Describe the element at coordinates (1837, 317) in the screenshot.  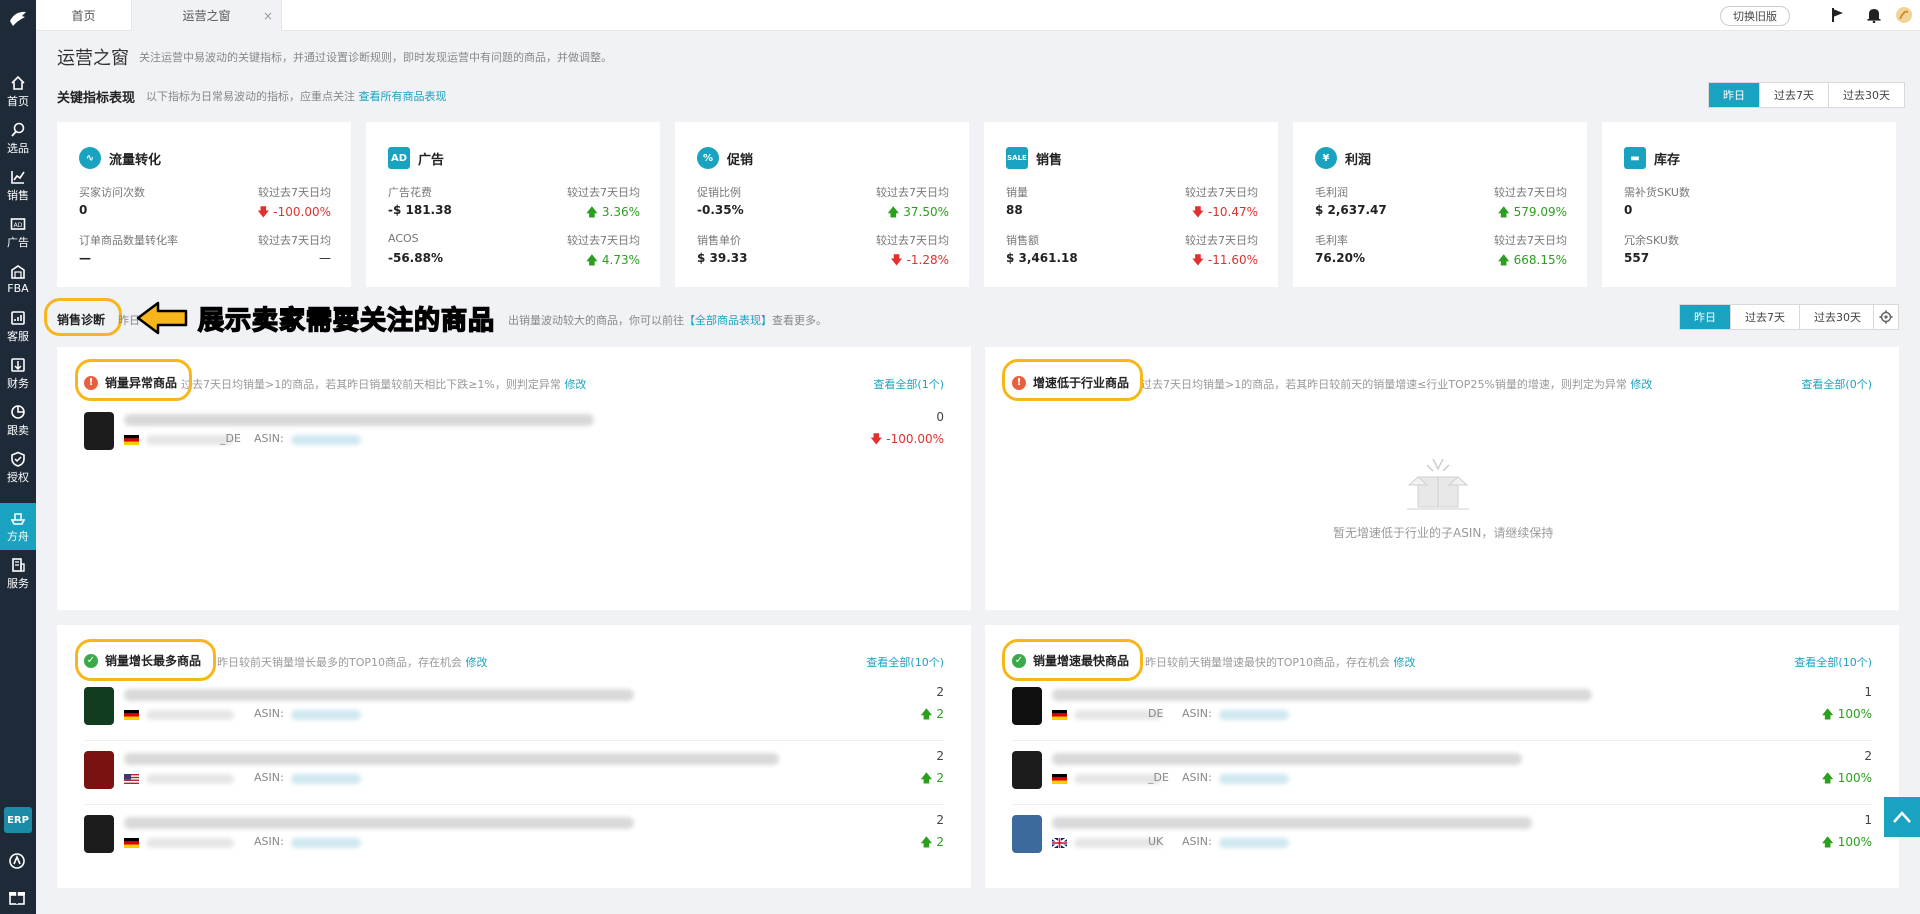
I see `diag-range-option-2: 过去30天` at that location.